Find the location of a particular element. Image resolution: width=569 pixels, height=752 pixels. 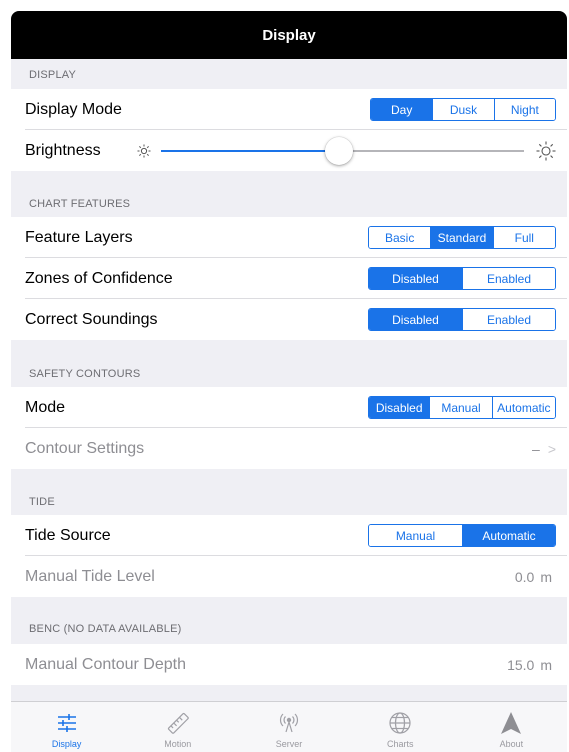

tide-source-automatic-option: Automatic is located at coordinates (508, 535).